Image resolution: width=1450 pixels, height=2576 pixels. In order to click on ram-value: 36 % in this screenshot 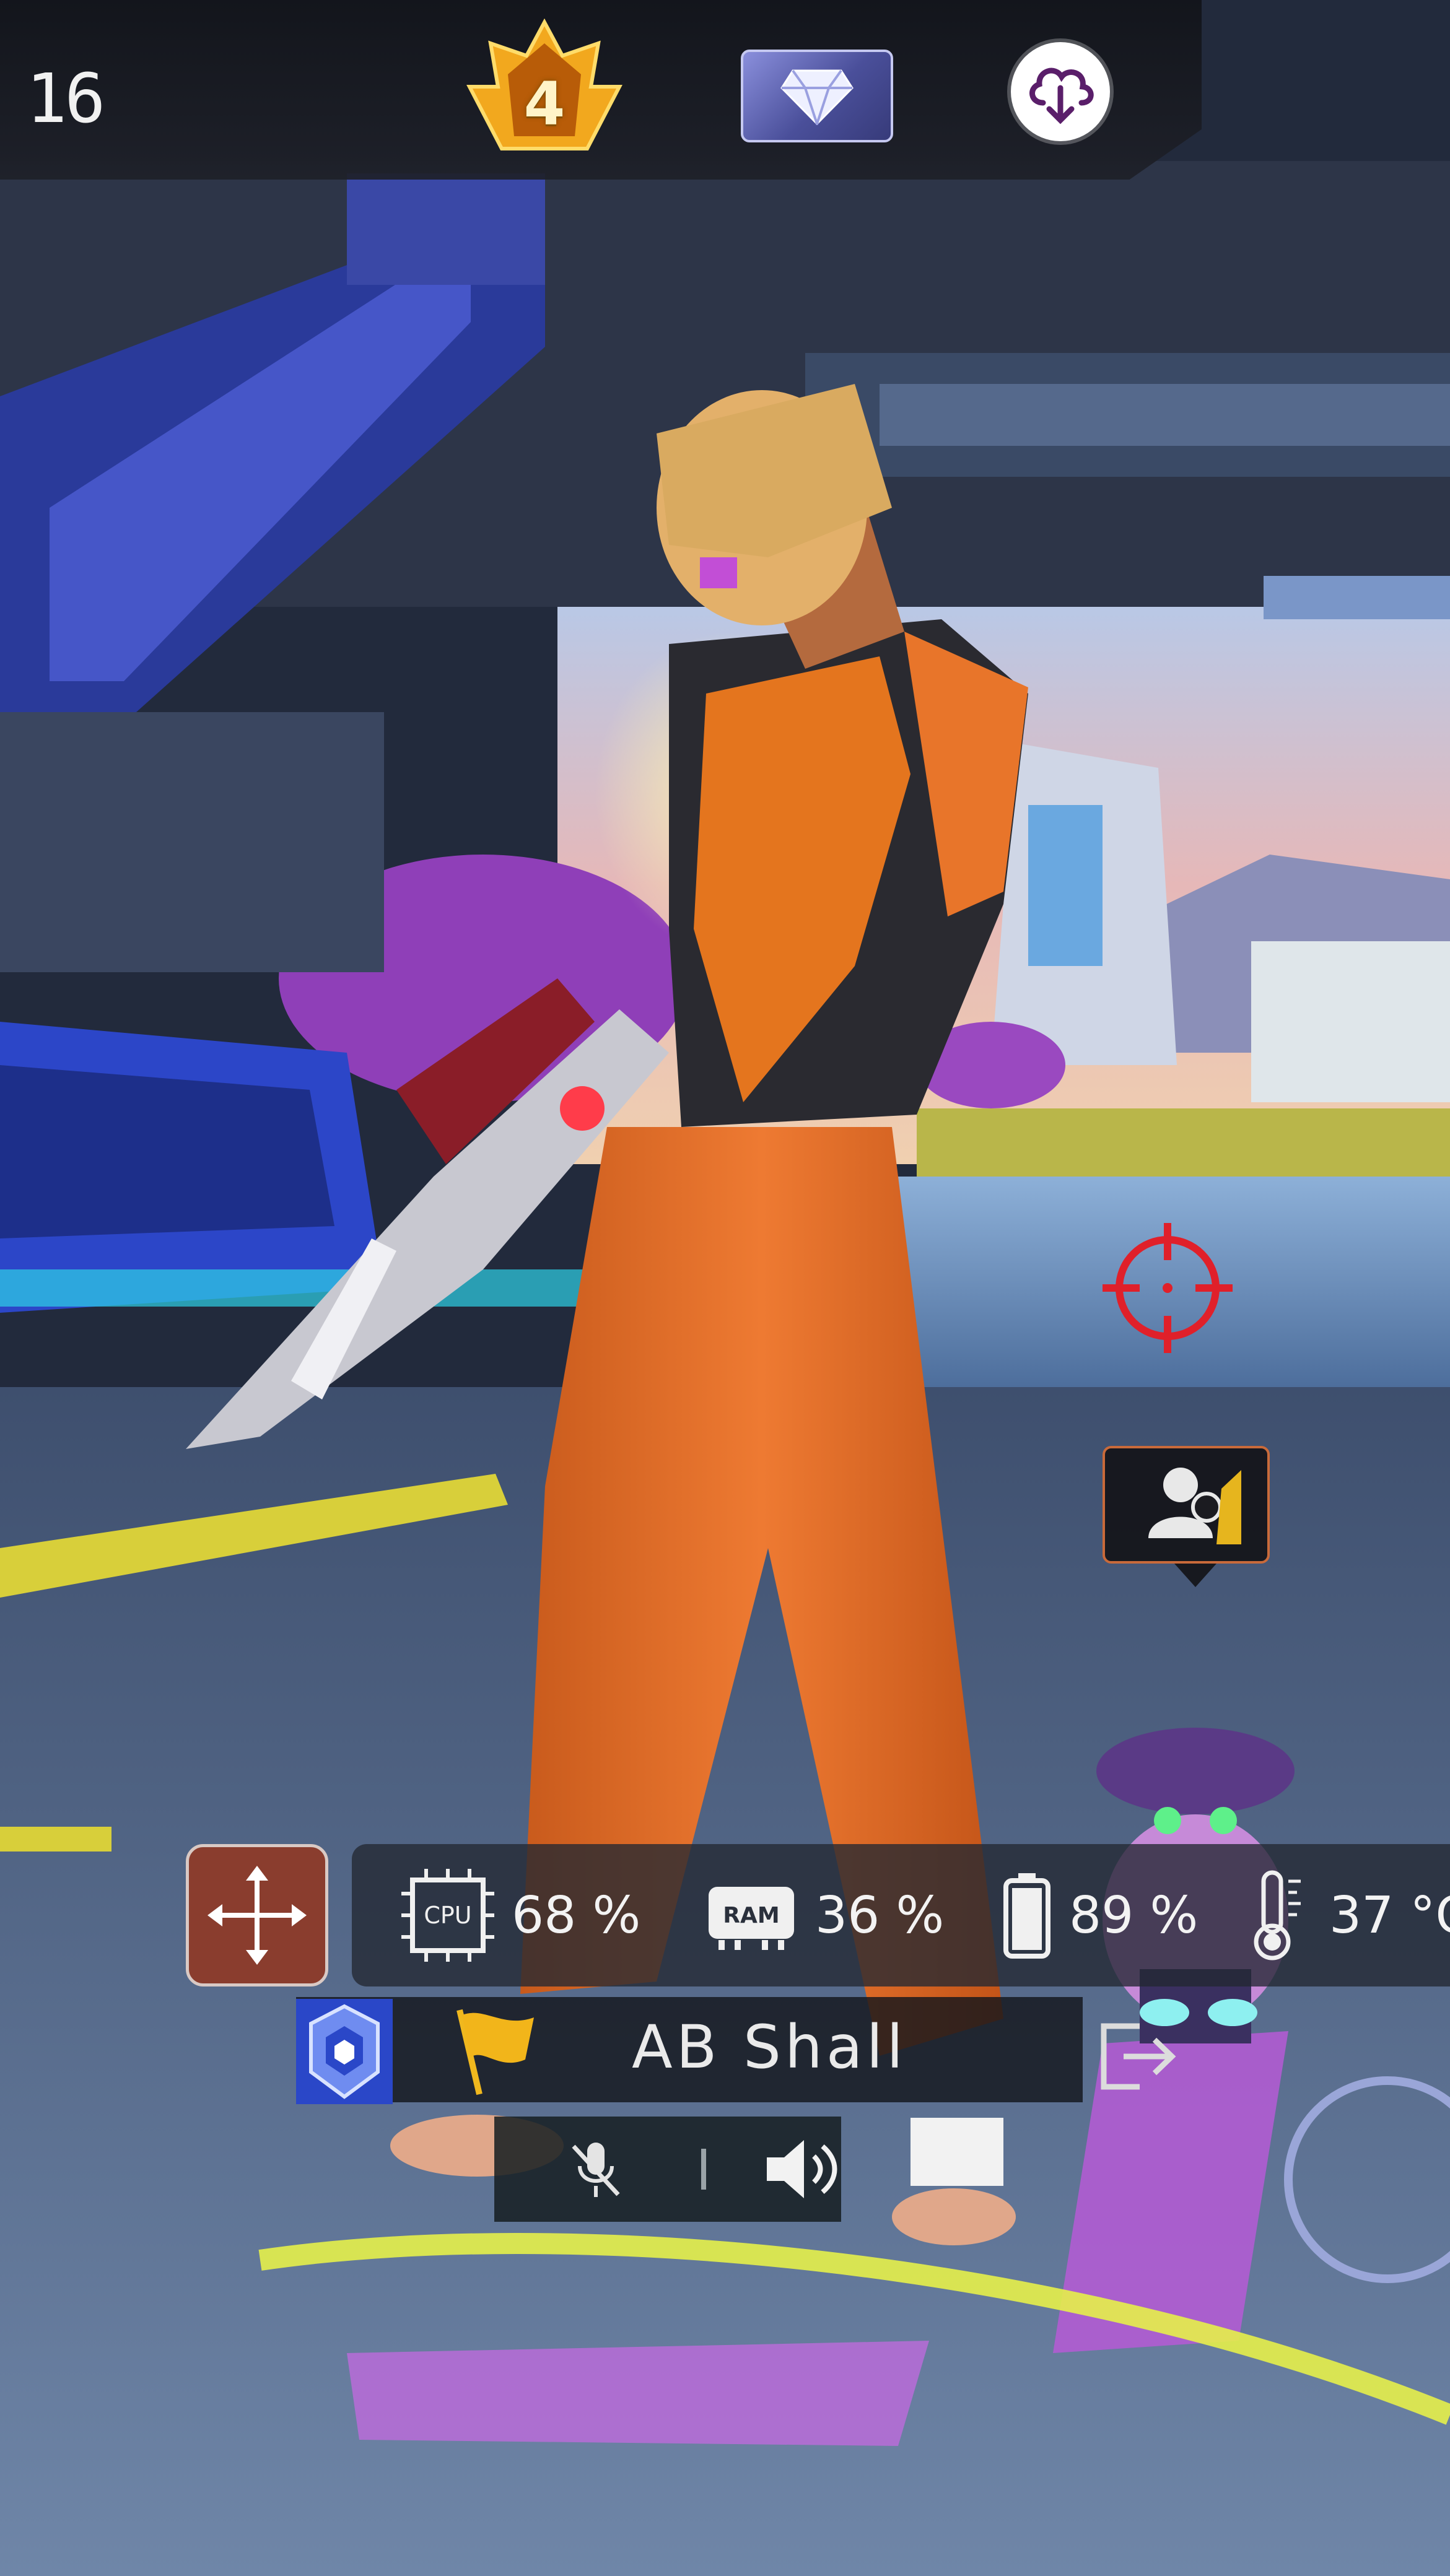, I will do `click(880, 1915)`.